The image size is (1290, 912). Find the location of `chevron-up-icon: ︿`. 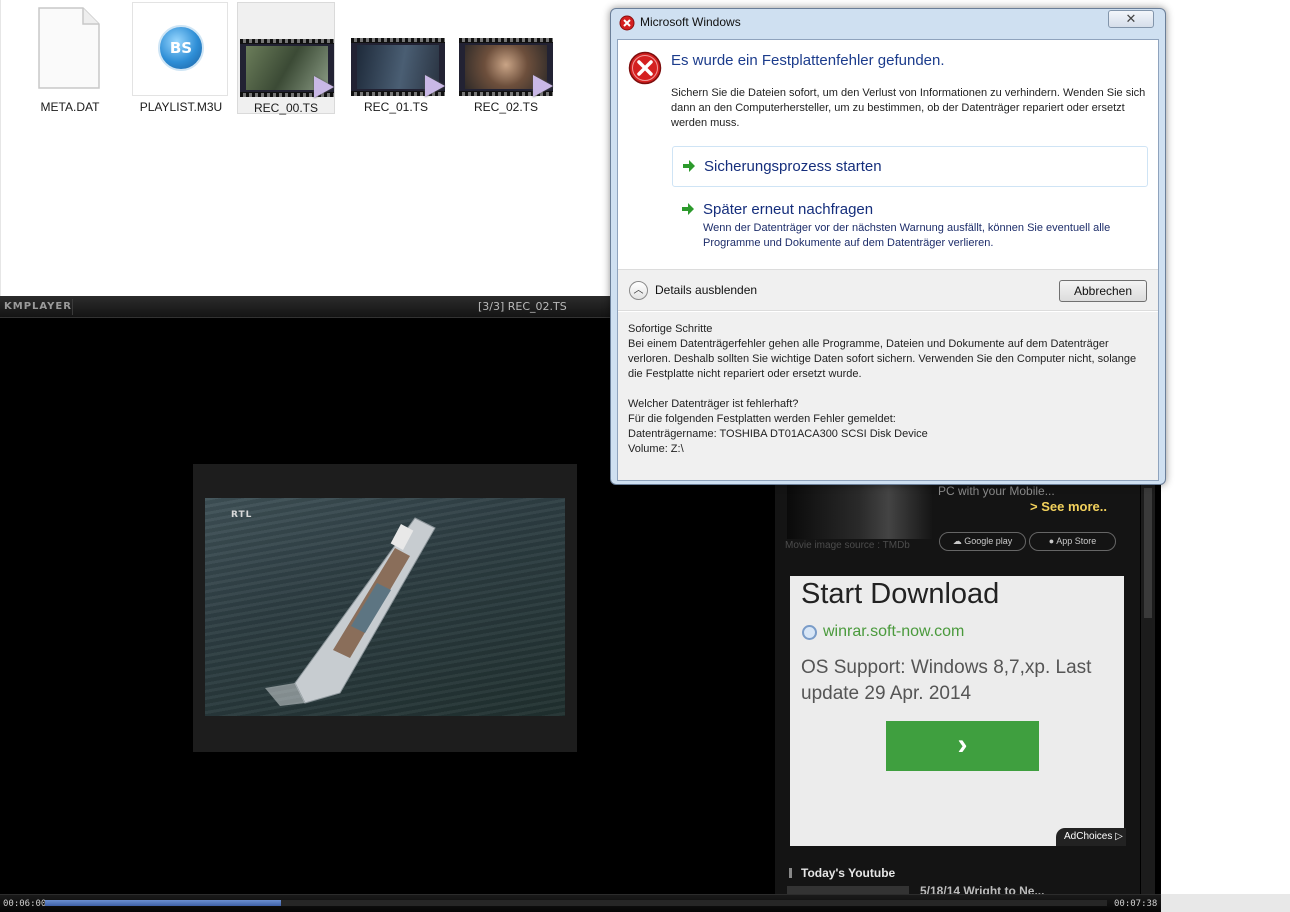

chevron-up-icon: ︿ is located at coordinates (638, 290).